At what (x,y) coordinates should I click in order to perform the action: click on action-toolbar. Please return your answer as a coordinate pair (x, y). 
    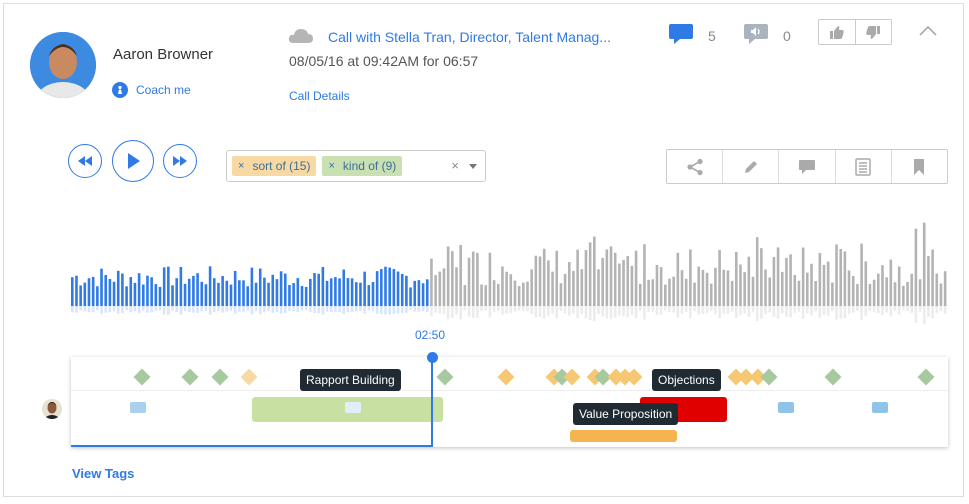
    Looking at the image, I should click on (807, 166).